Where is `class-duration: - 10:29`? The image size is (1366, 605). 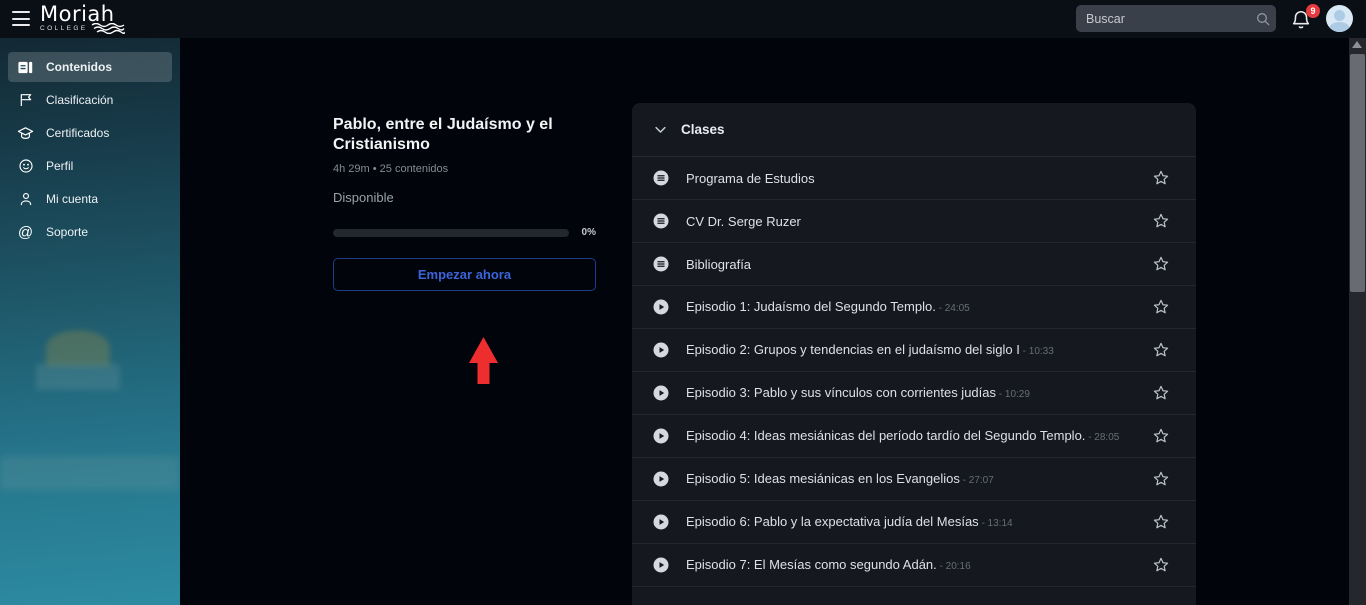 class-duration: - 10:29 is located at coordinates (1013, 394).